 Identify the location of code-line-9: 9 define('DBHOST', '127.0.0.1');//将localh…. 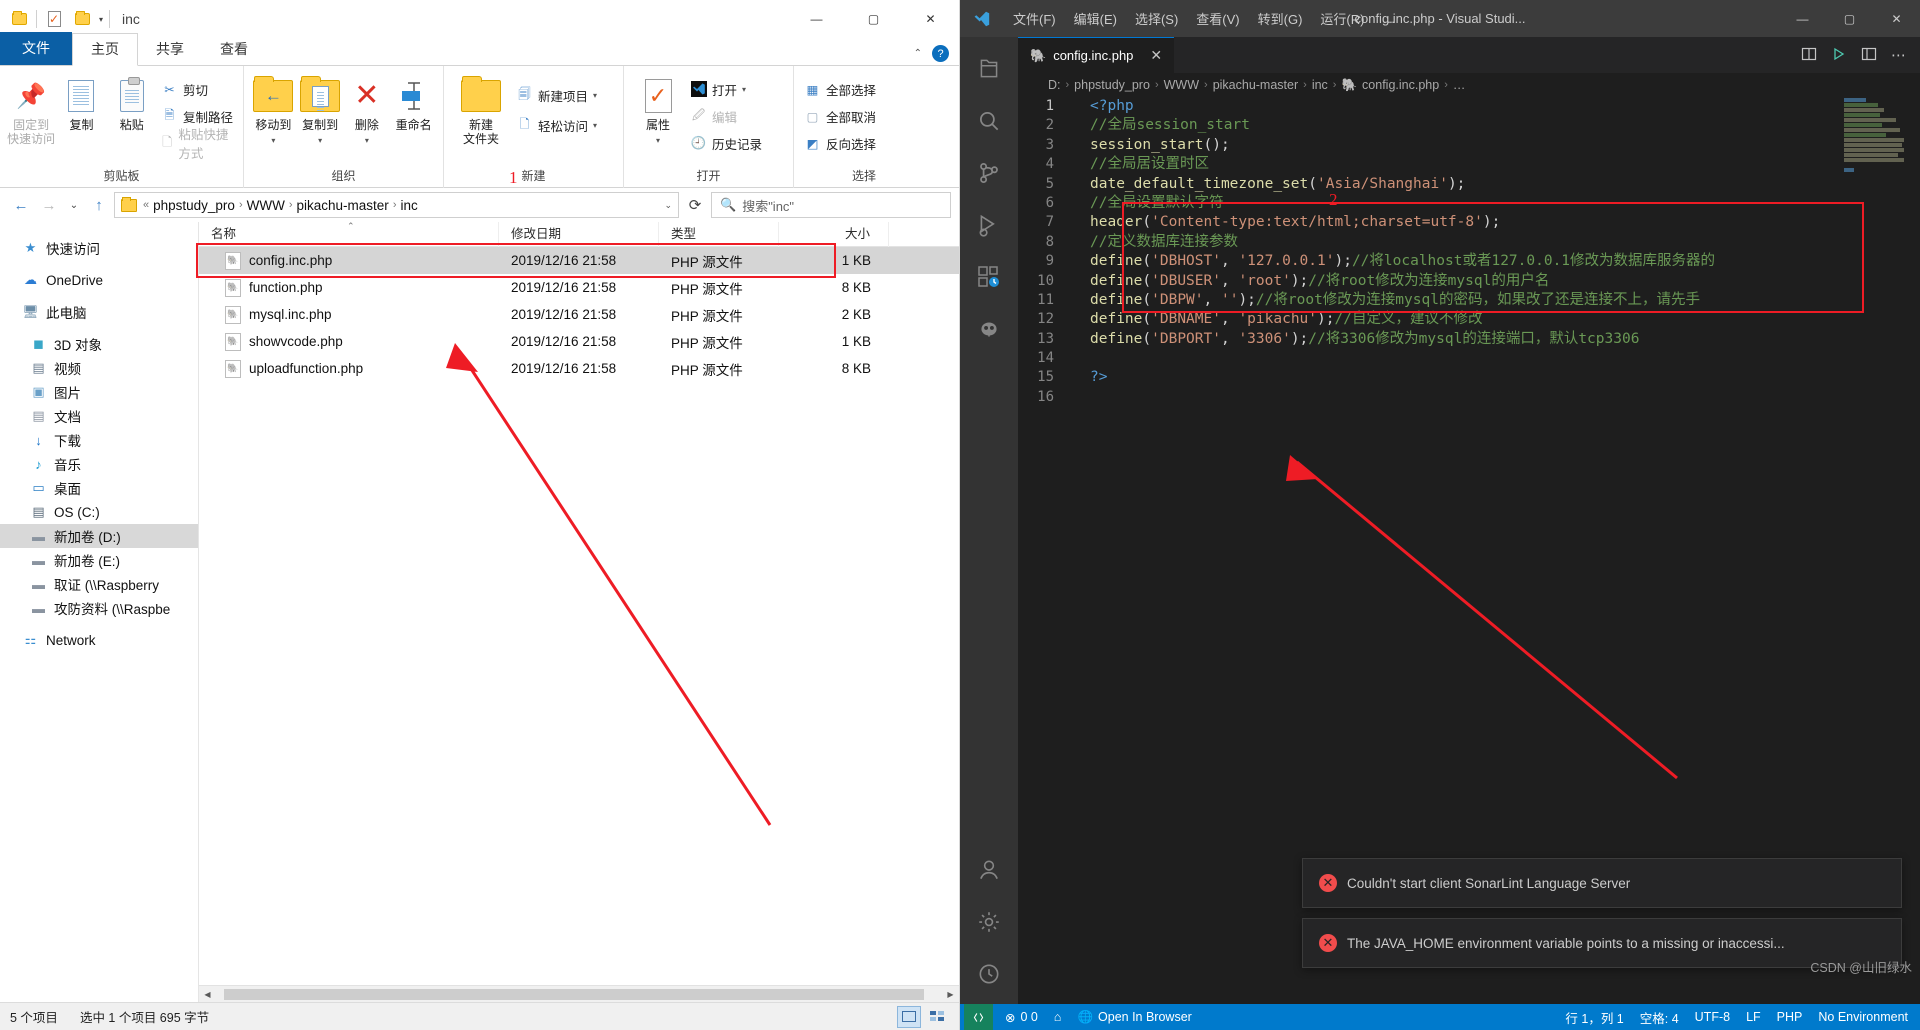
(1469, 261).